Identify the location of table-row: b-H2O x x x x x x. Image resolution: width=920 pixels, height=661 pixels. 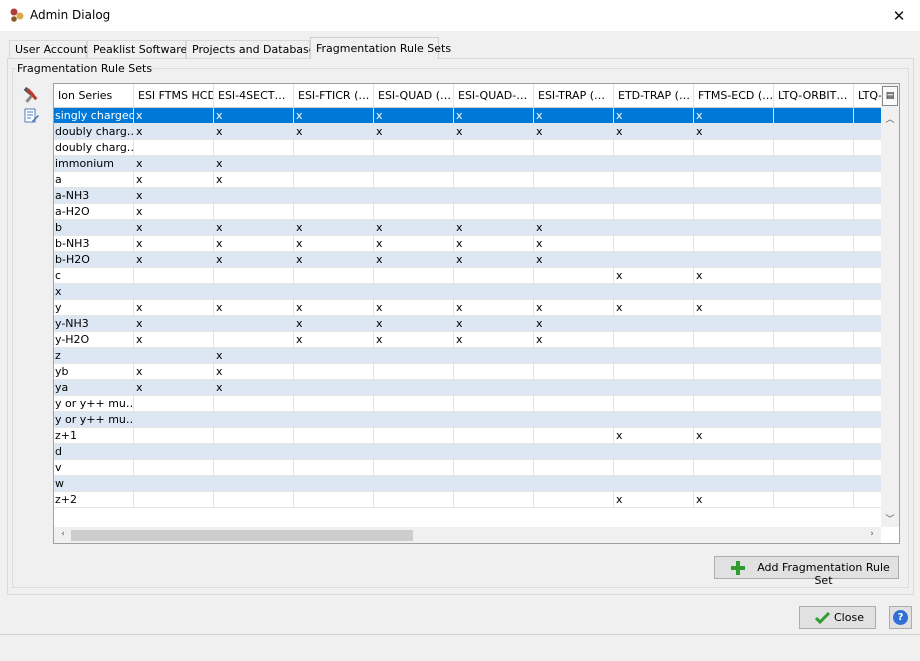
(476, 260).